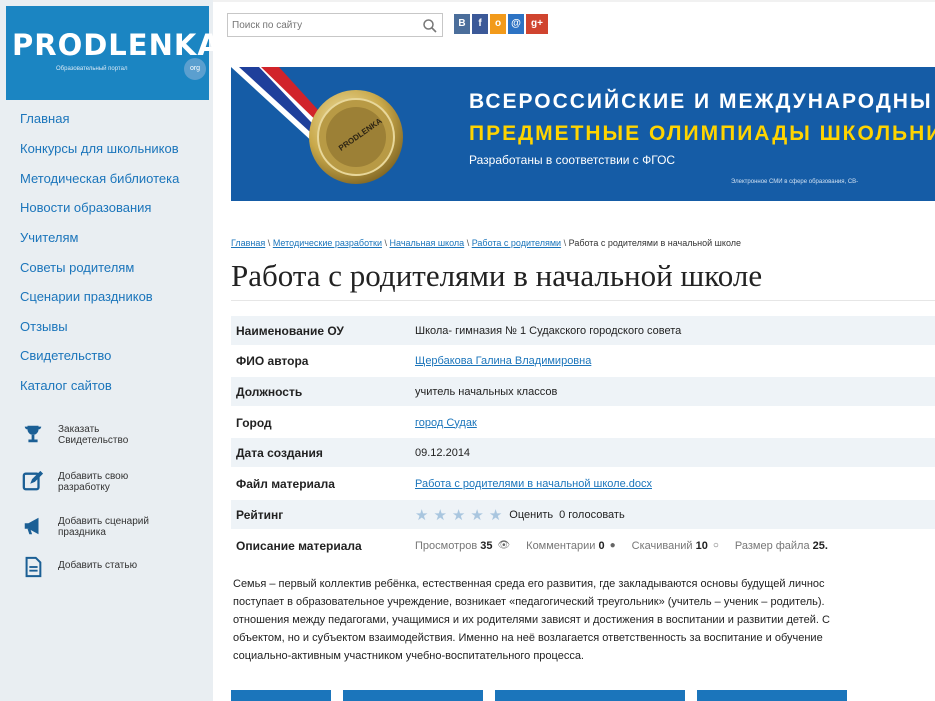 This screenshot has width=935, height=701. What do you see at coordinates (715, 545) in the screenshot?
I see `download-icon: ○` at bounding box center [715, 545].